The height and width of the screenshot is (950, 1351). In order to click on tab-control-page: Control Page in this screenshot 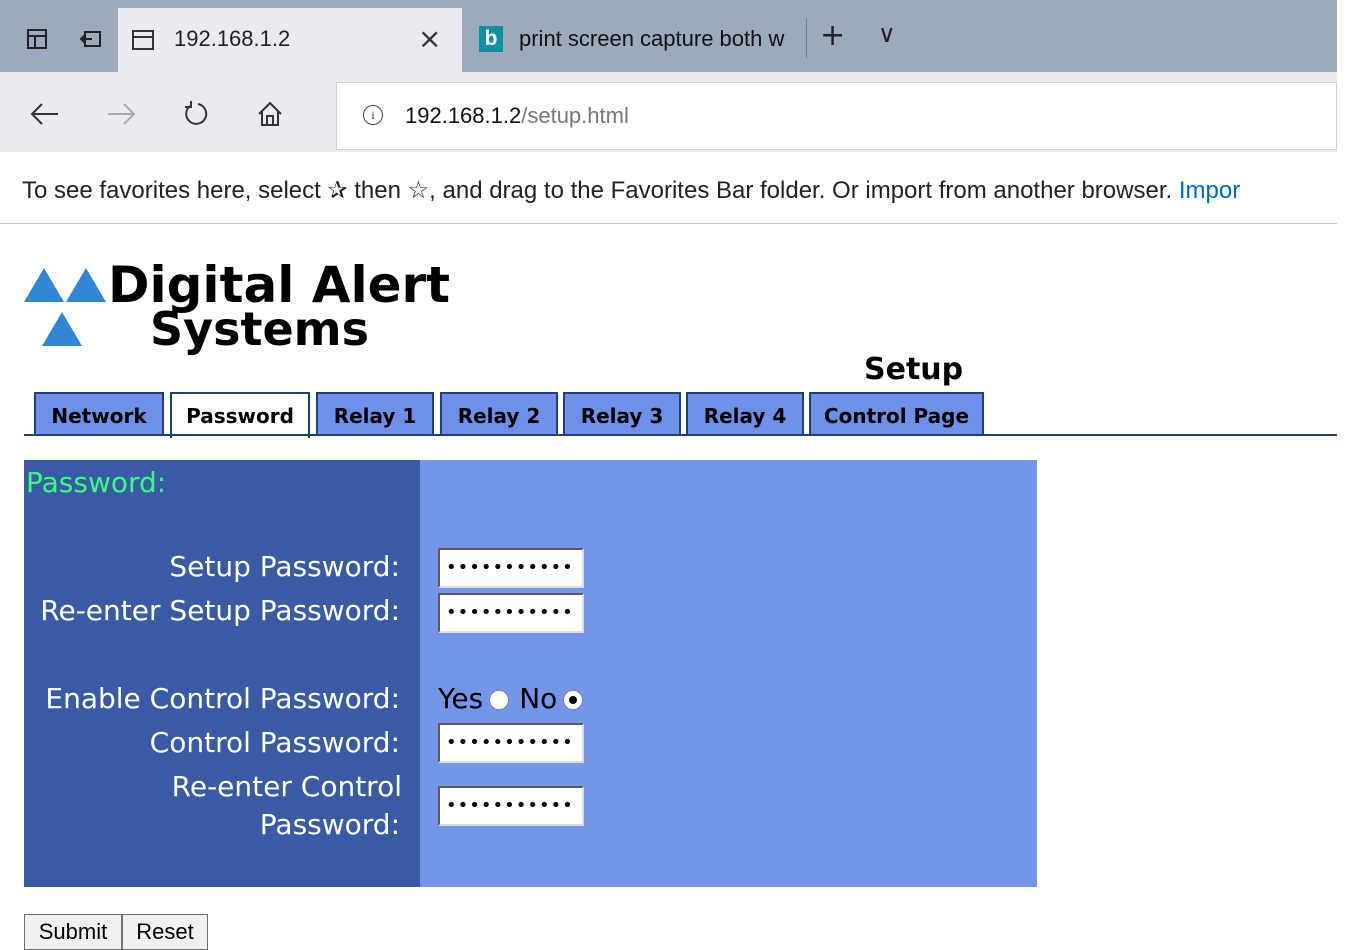, I will do `click(896, 414)`.